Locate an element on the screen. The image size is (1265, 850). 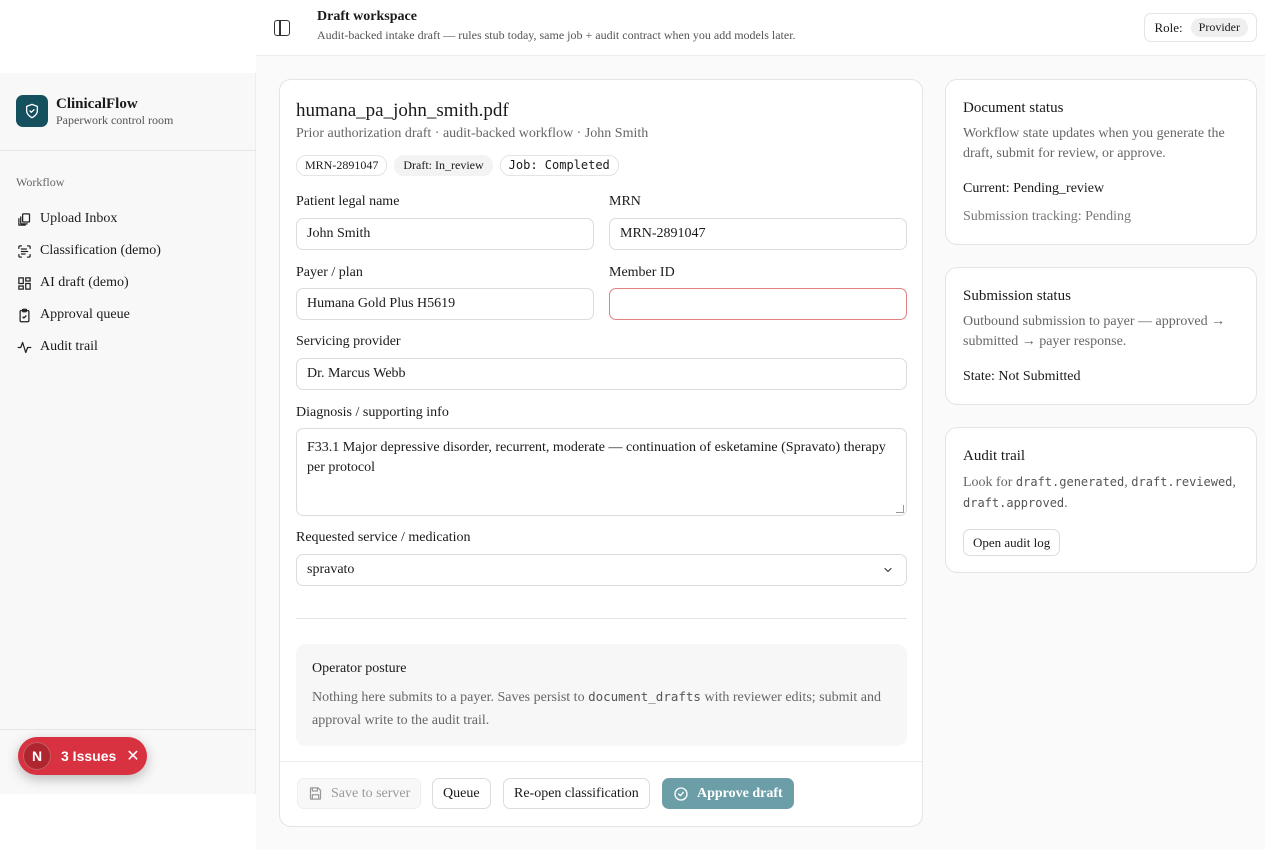
role-label: Role: is located at coordinates (1168, 27).